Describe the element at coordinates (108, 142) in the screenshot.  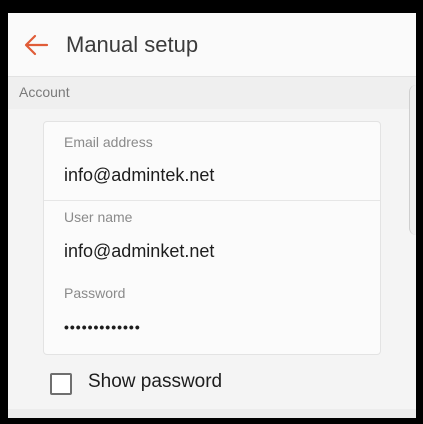
I see `email-label: Email address` at that location.